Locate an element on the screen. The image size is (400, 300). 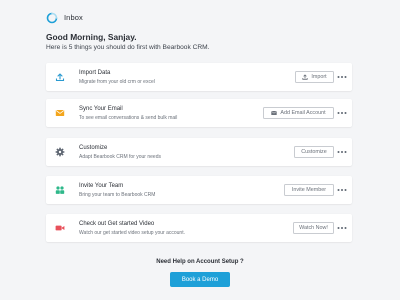
add-email-account-button: Add Email Account is located at coordinates (298, 113).